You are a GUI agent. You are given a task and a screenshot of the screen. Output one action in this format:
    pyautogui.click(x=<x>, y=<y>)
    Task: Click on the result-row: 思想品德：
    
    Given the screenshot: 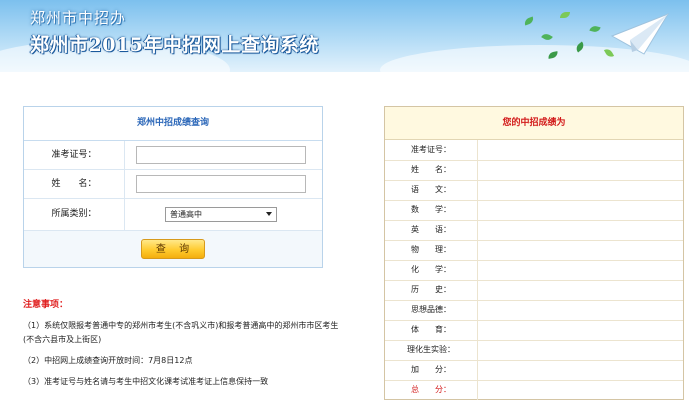 What is the action you would take?
    pyautogui.click(x=534, y=310)
    